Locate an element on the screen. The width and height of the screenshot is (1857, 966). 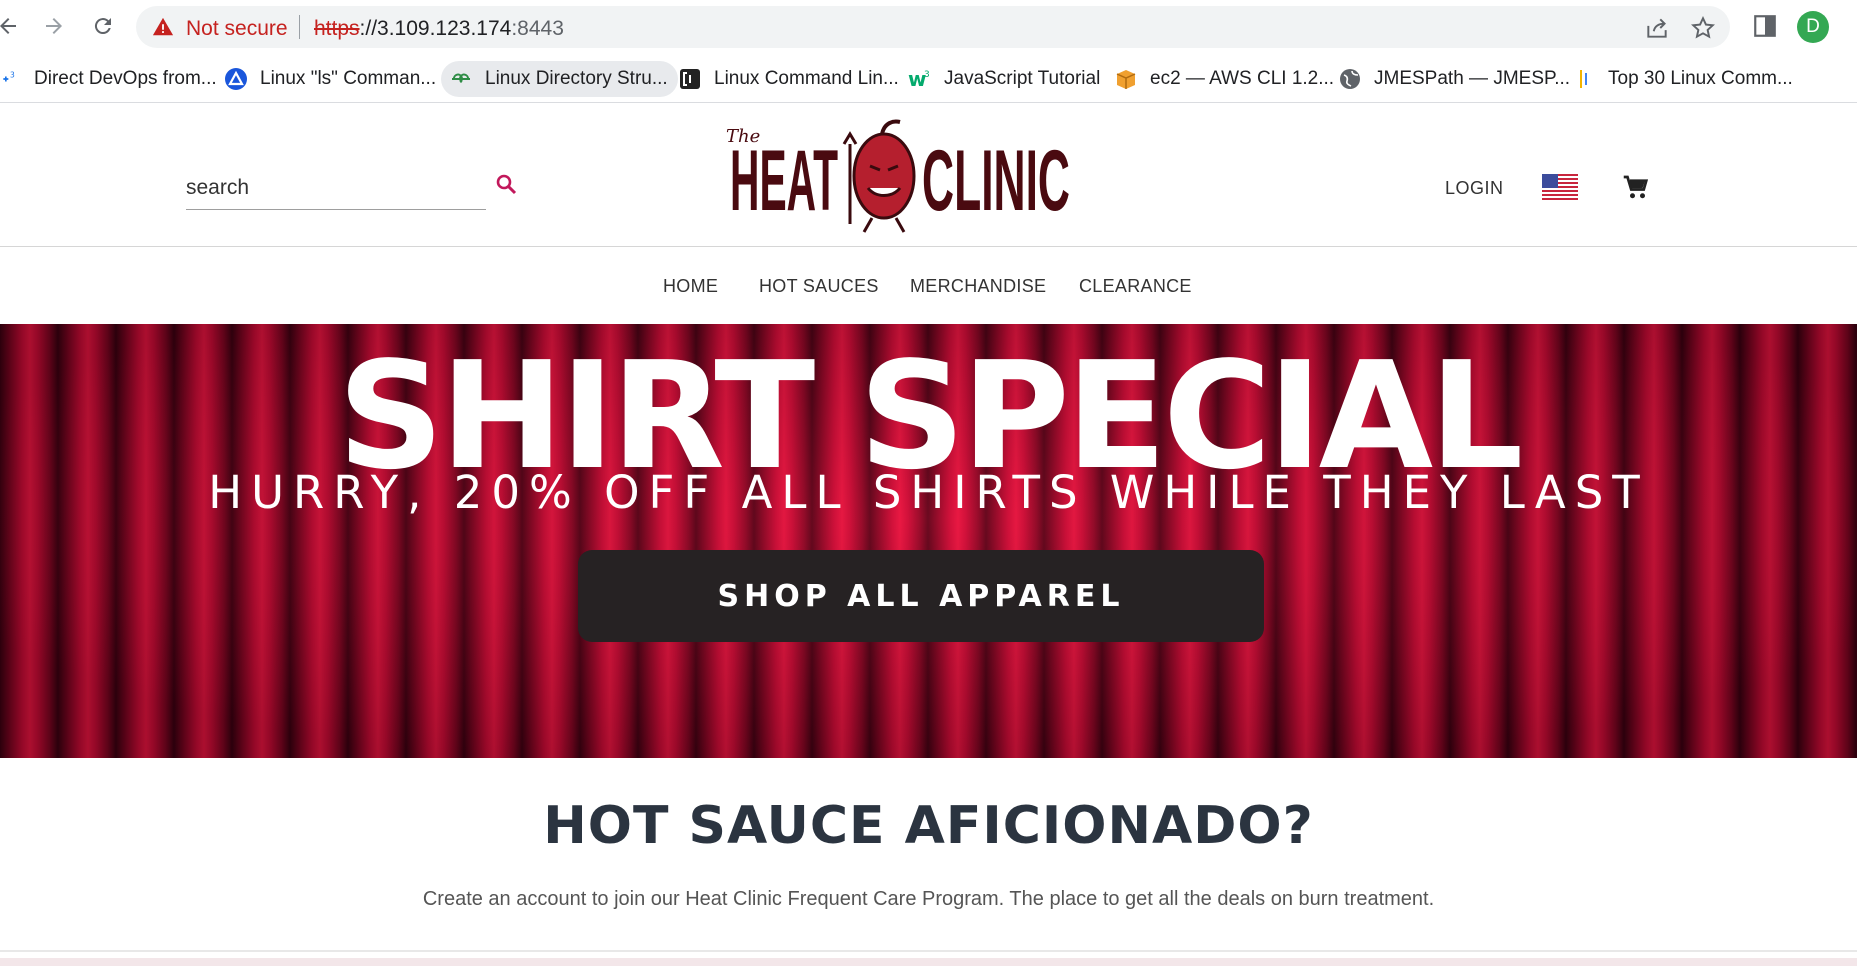
logo-clinic-text: CLINIC is located at coordinates (996, 181).